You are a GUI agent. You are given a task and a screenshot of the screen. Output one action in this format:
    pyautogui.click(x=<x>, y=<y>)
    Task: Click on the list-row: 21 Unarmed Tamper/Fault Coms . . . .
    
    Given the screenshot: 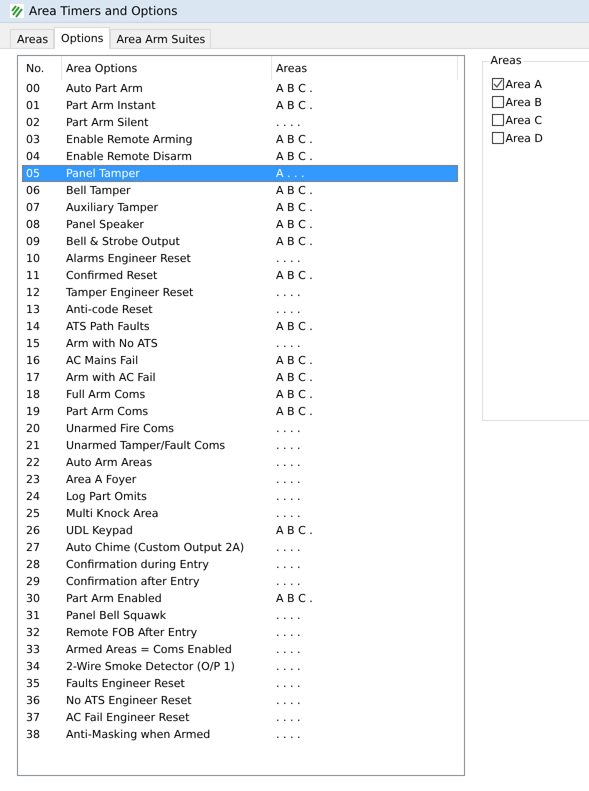 What is the action you would take?
    pyautogui.click(x=240, y=445)
    